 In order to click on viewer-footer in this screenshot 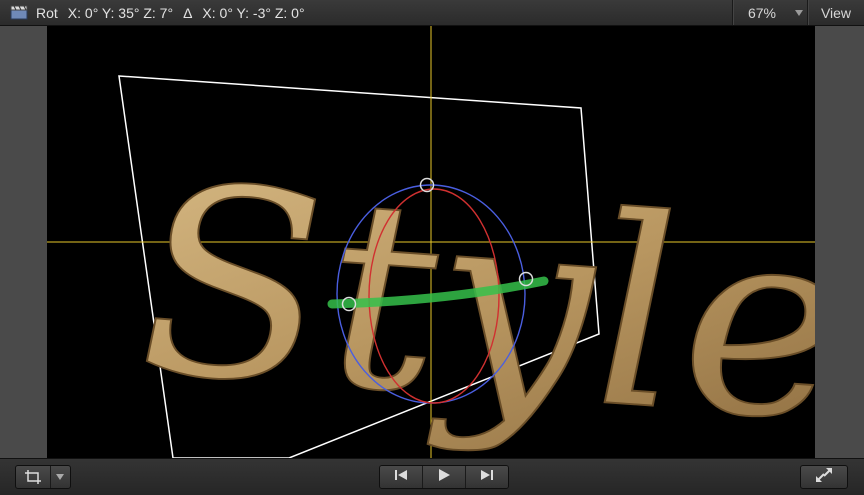, I will do `click(432, 476)`.